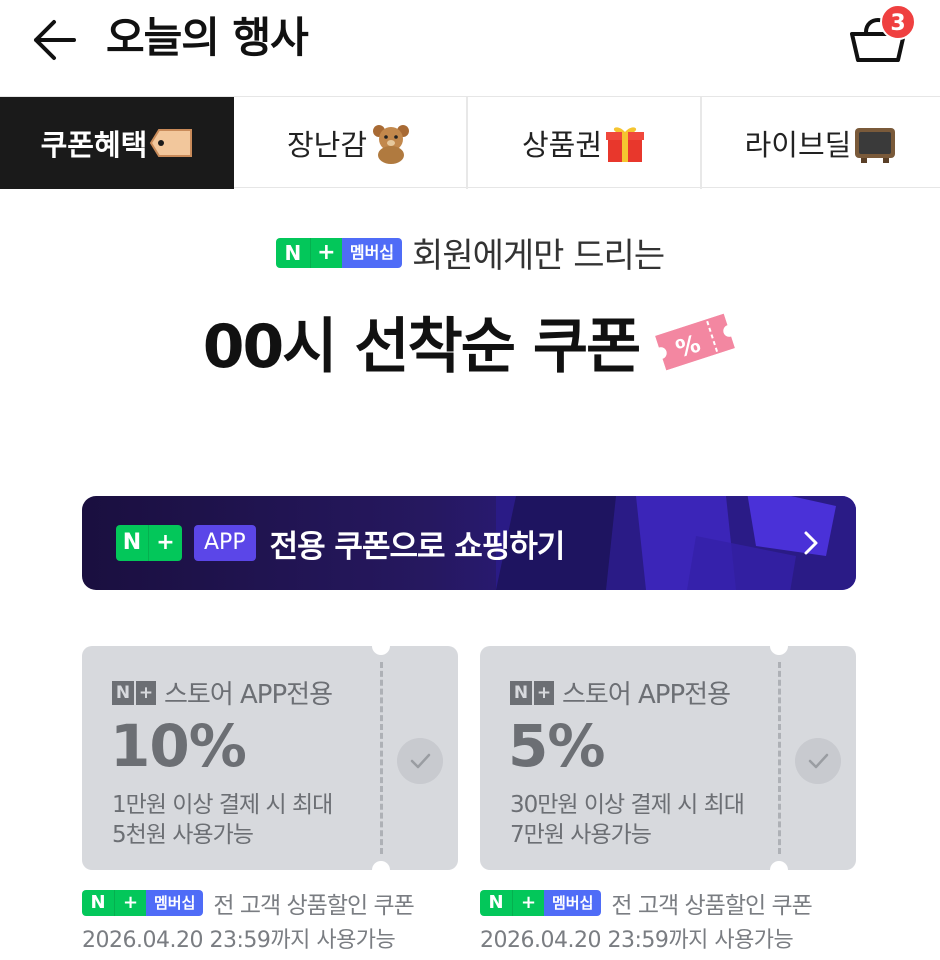 The image size is (940, 960). What do you see at coordinates (183, 835) in the screenshot?
I see `coupon-desc-line2: 5천원 사용가능` at bounding box center [183, 835].